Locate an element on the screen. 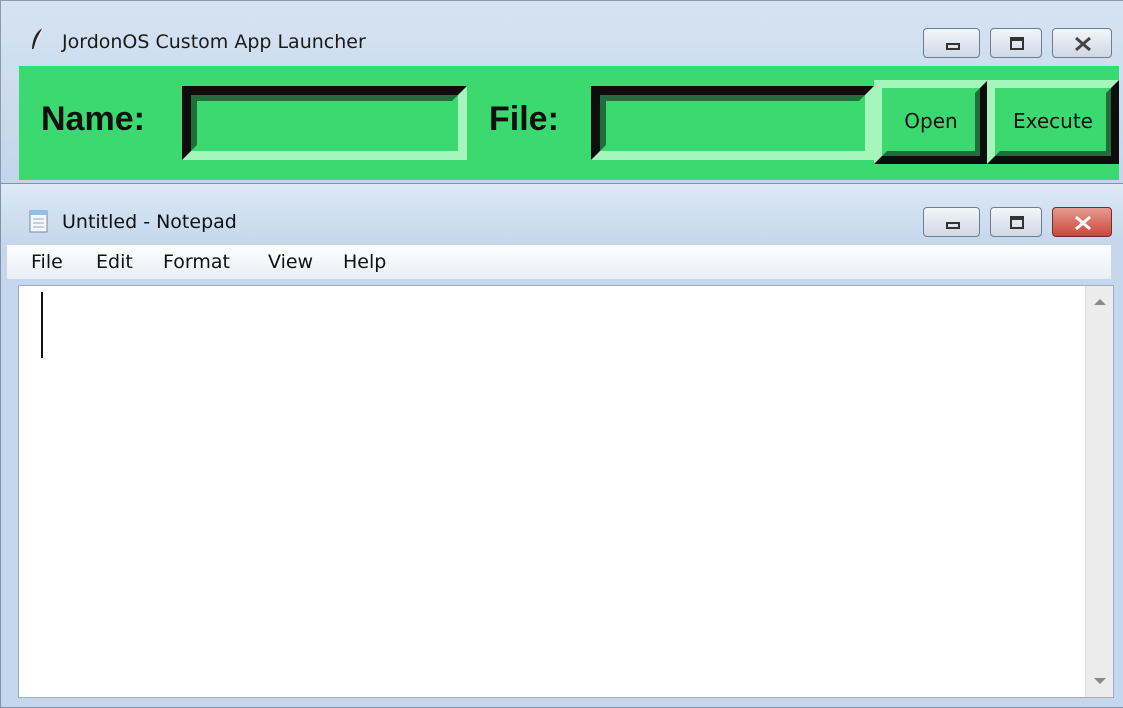 The height and width of the screenshot is (708, 1123). scroll-down-icon is located at coordinates (1100, 681).